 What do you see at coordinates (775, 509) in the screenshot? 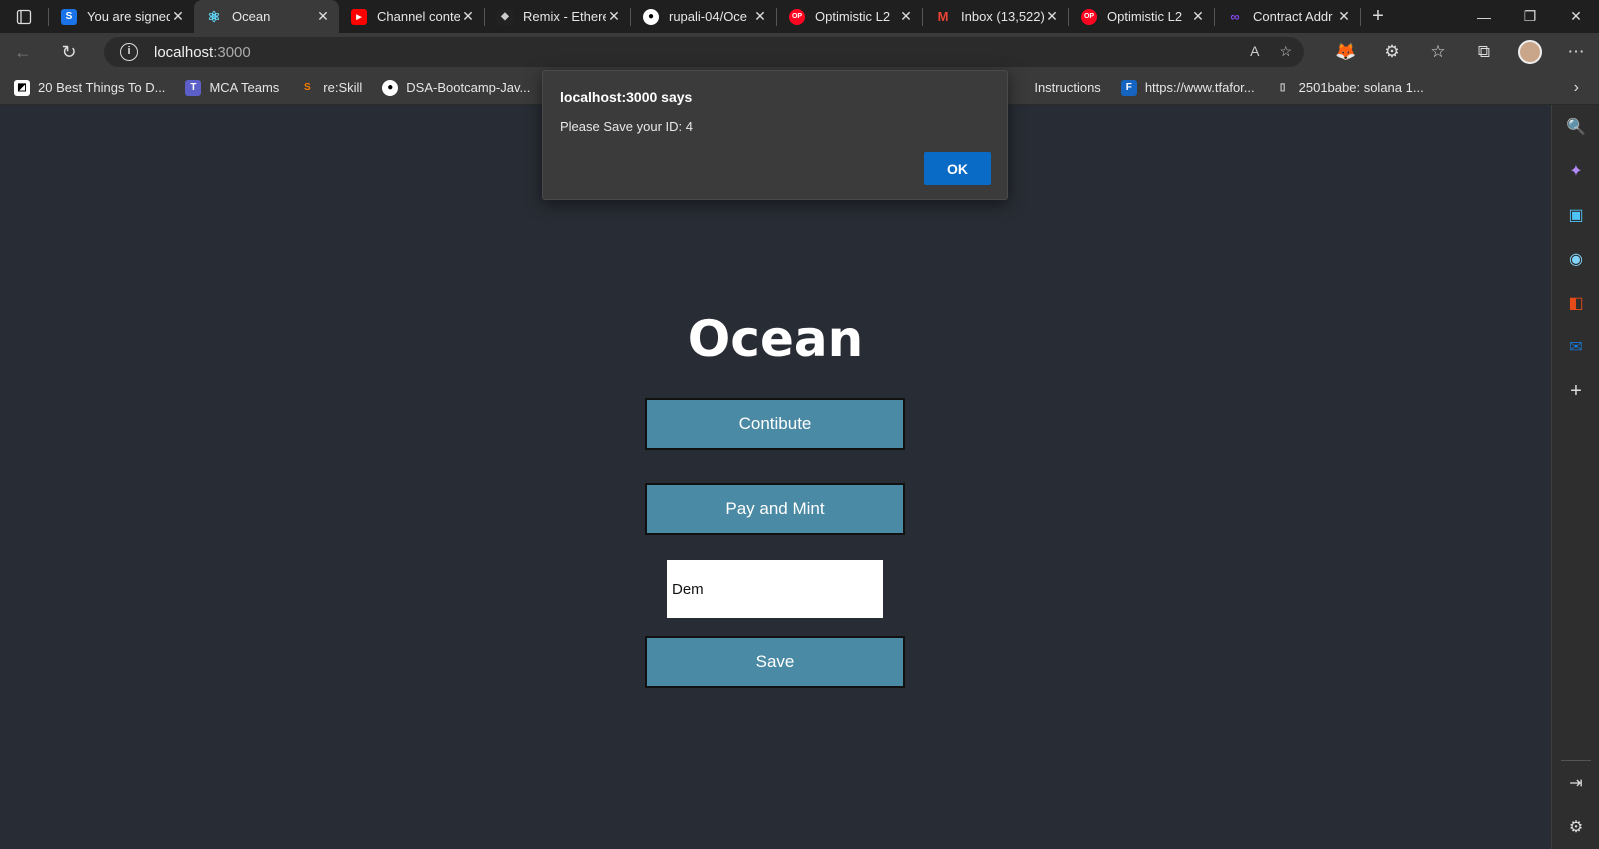
I see `pay-and-mint-button: Pay and Mint` at bounding box center [775, 509].